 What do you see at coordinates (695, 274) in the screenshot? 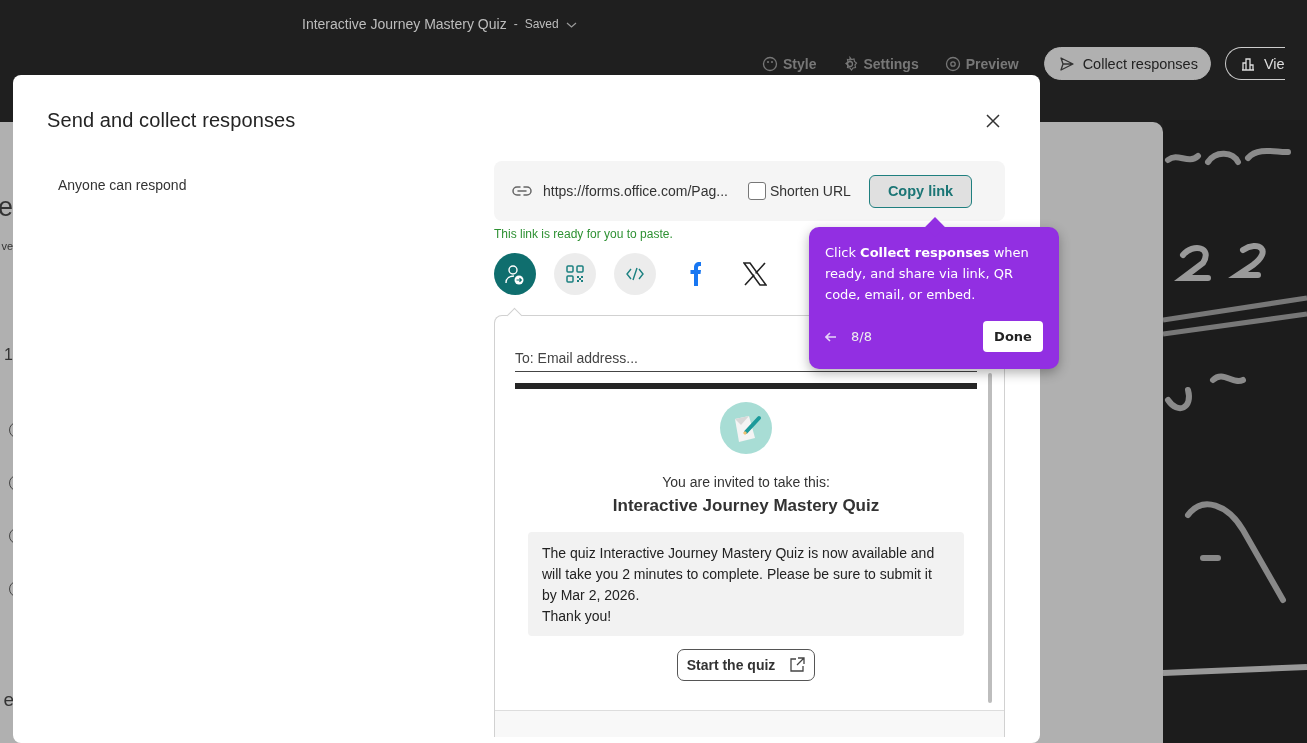
I see `facebook-icon` at bounding box center [695, 274].